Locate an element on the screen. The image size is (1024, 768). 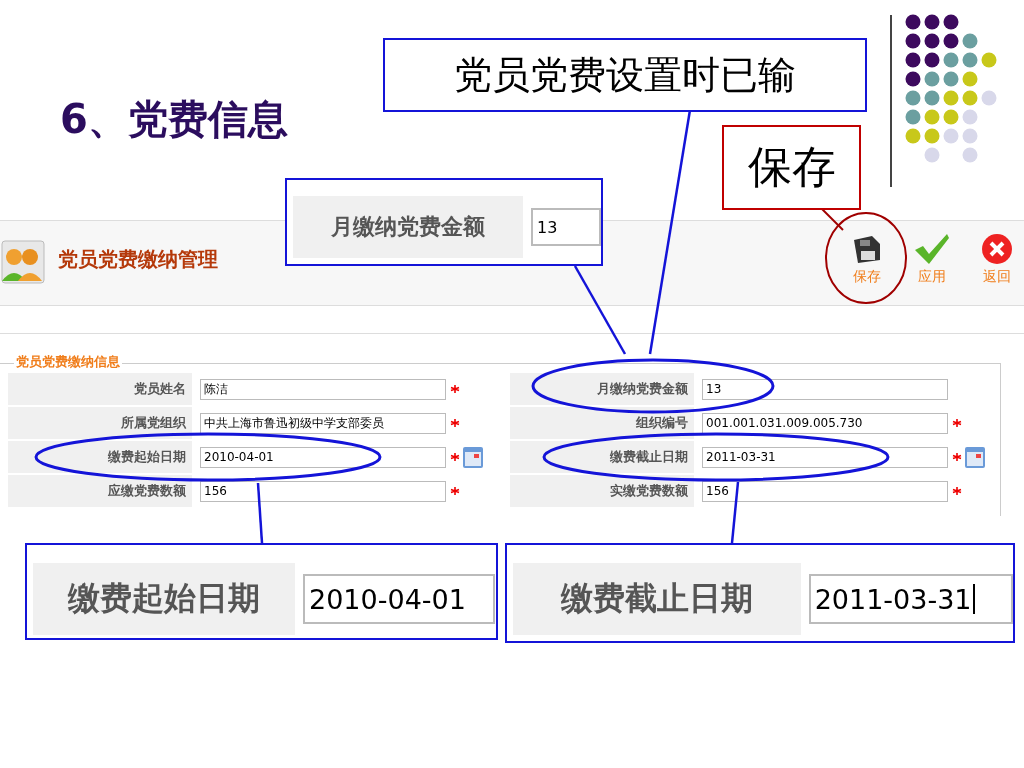
checkmark-icon is located at coordinates (932, 249).